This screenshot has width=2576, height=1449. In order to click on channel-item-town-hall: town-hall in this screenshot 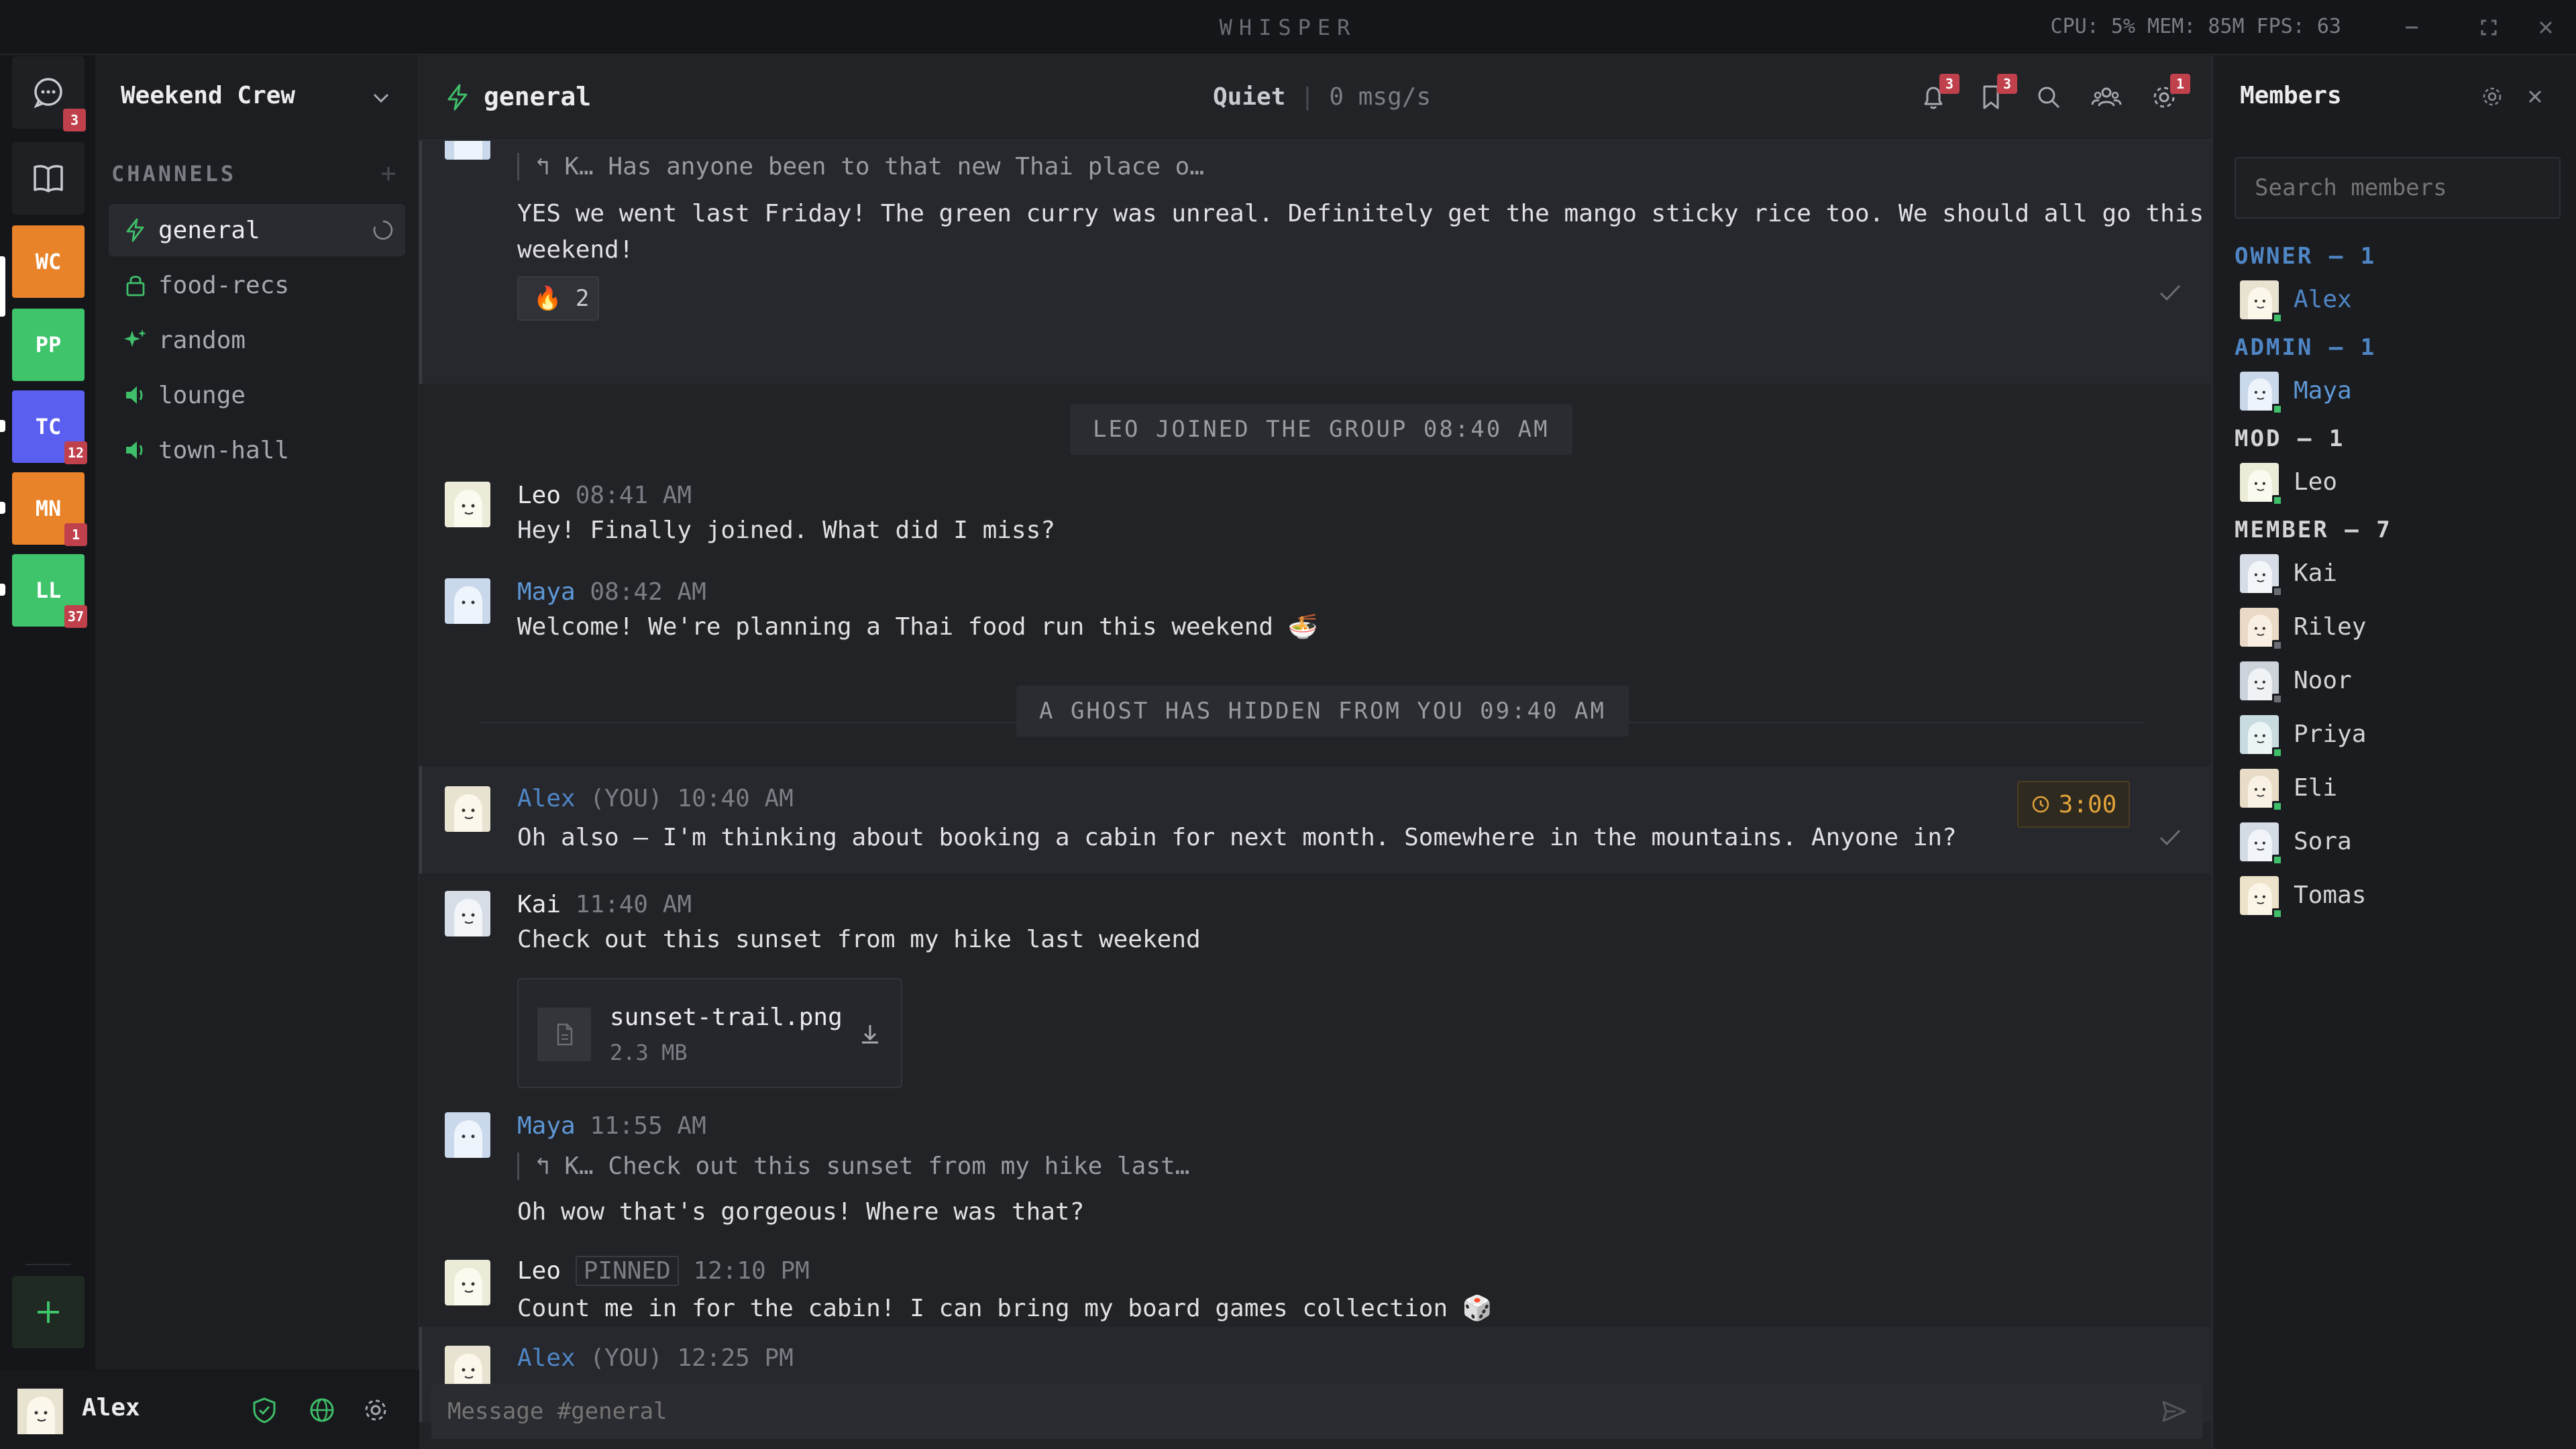, I will do `click(257, 450)`.